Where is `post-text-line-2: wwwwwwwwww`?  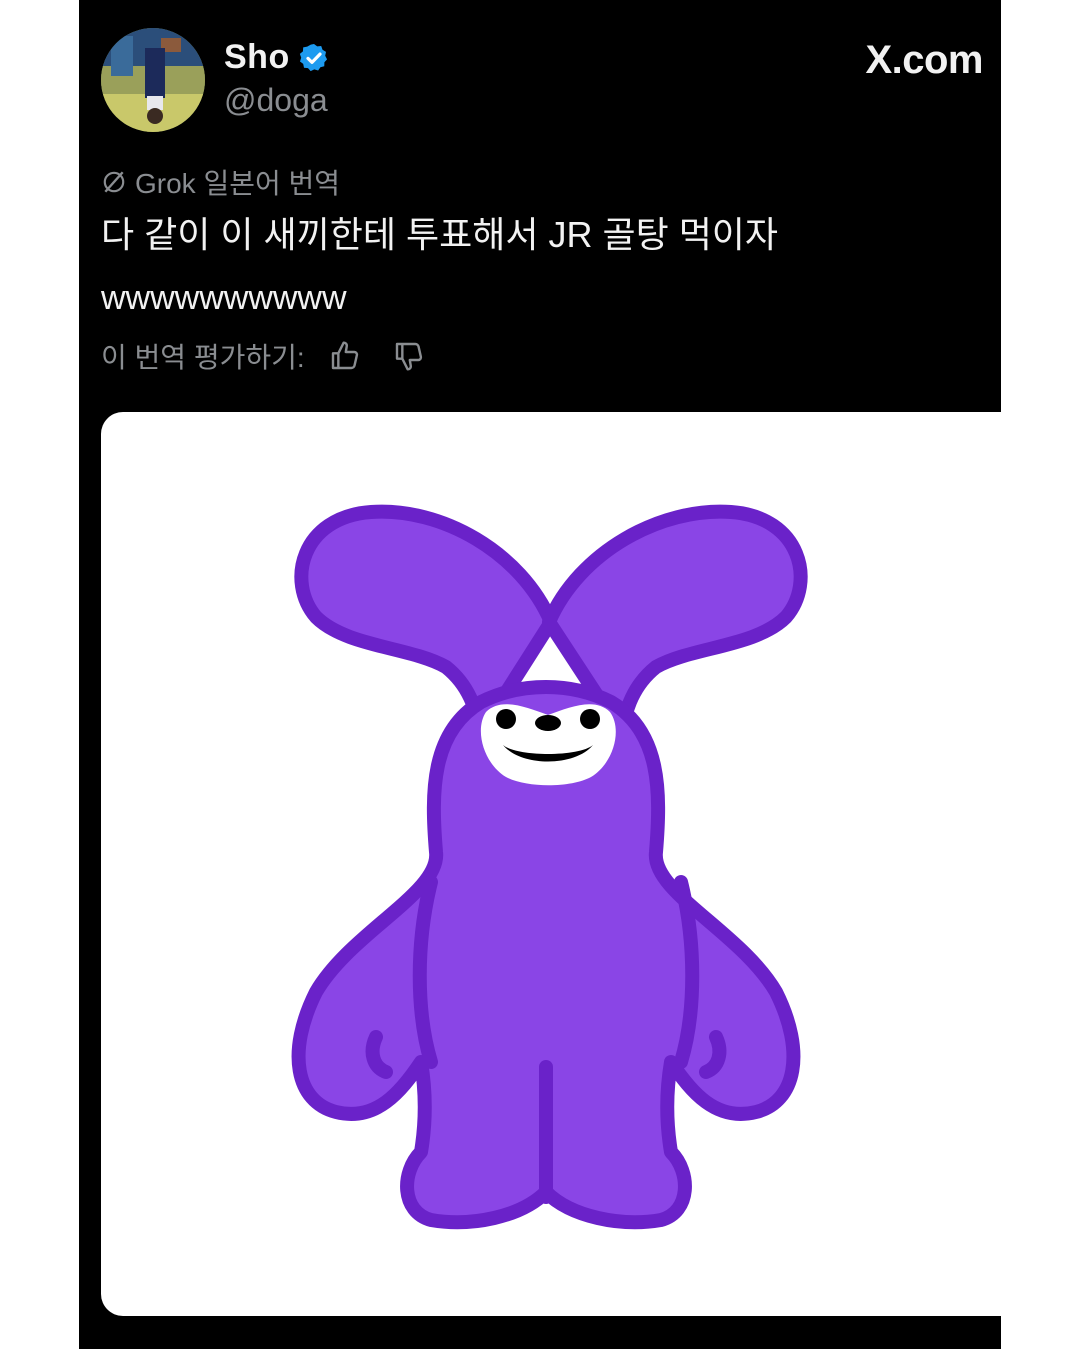
post-text-line-2: wwwwwwwwww is located at coordinates (224, 298).